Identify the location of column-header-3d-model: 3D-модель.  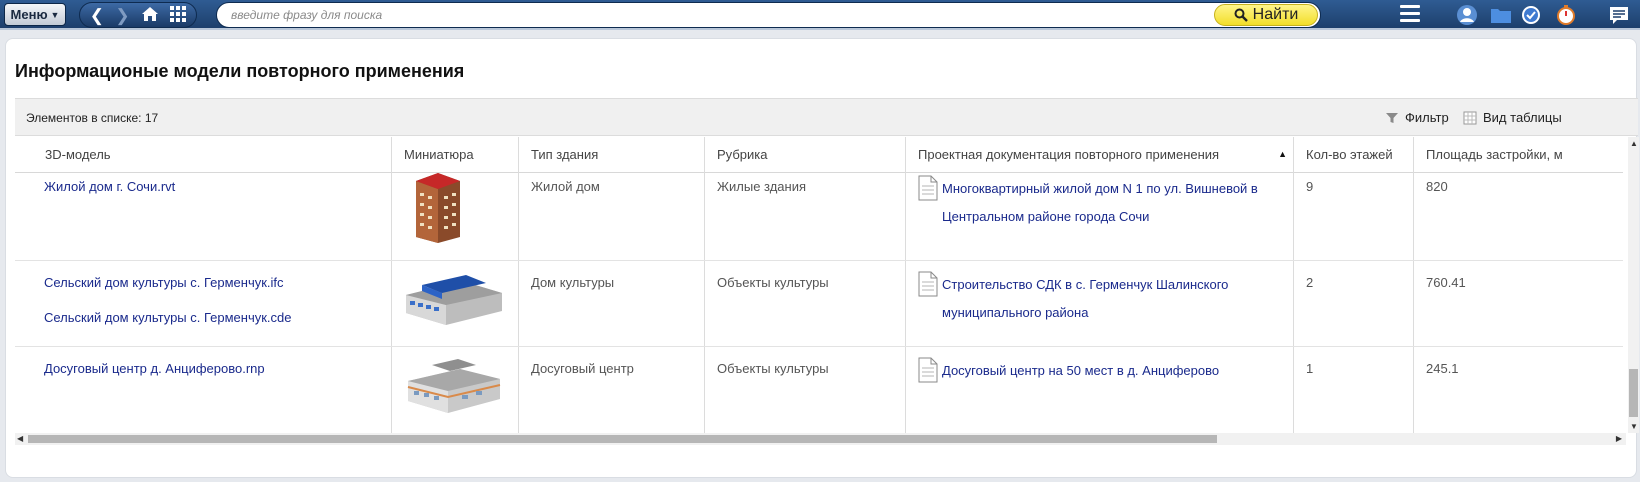
(203, 155).